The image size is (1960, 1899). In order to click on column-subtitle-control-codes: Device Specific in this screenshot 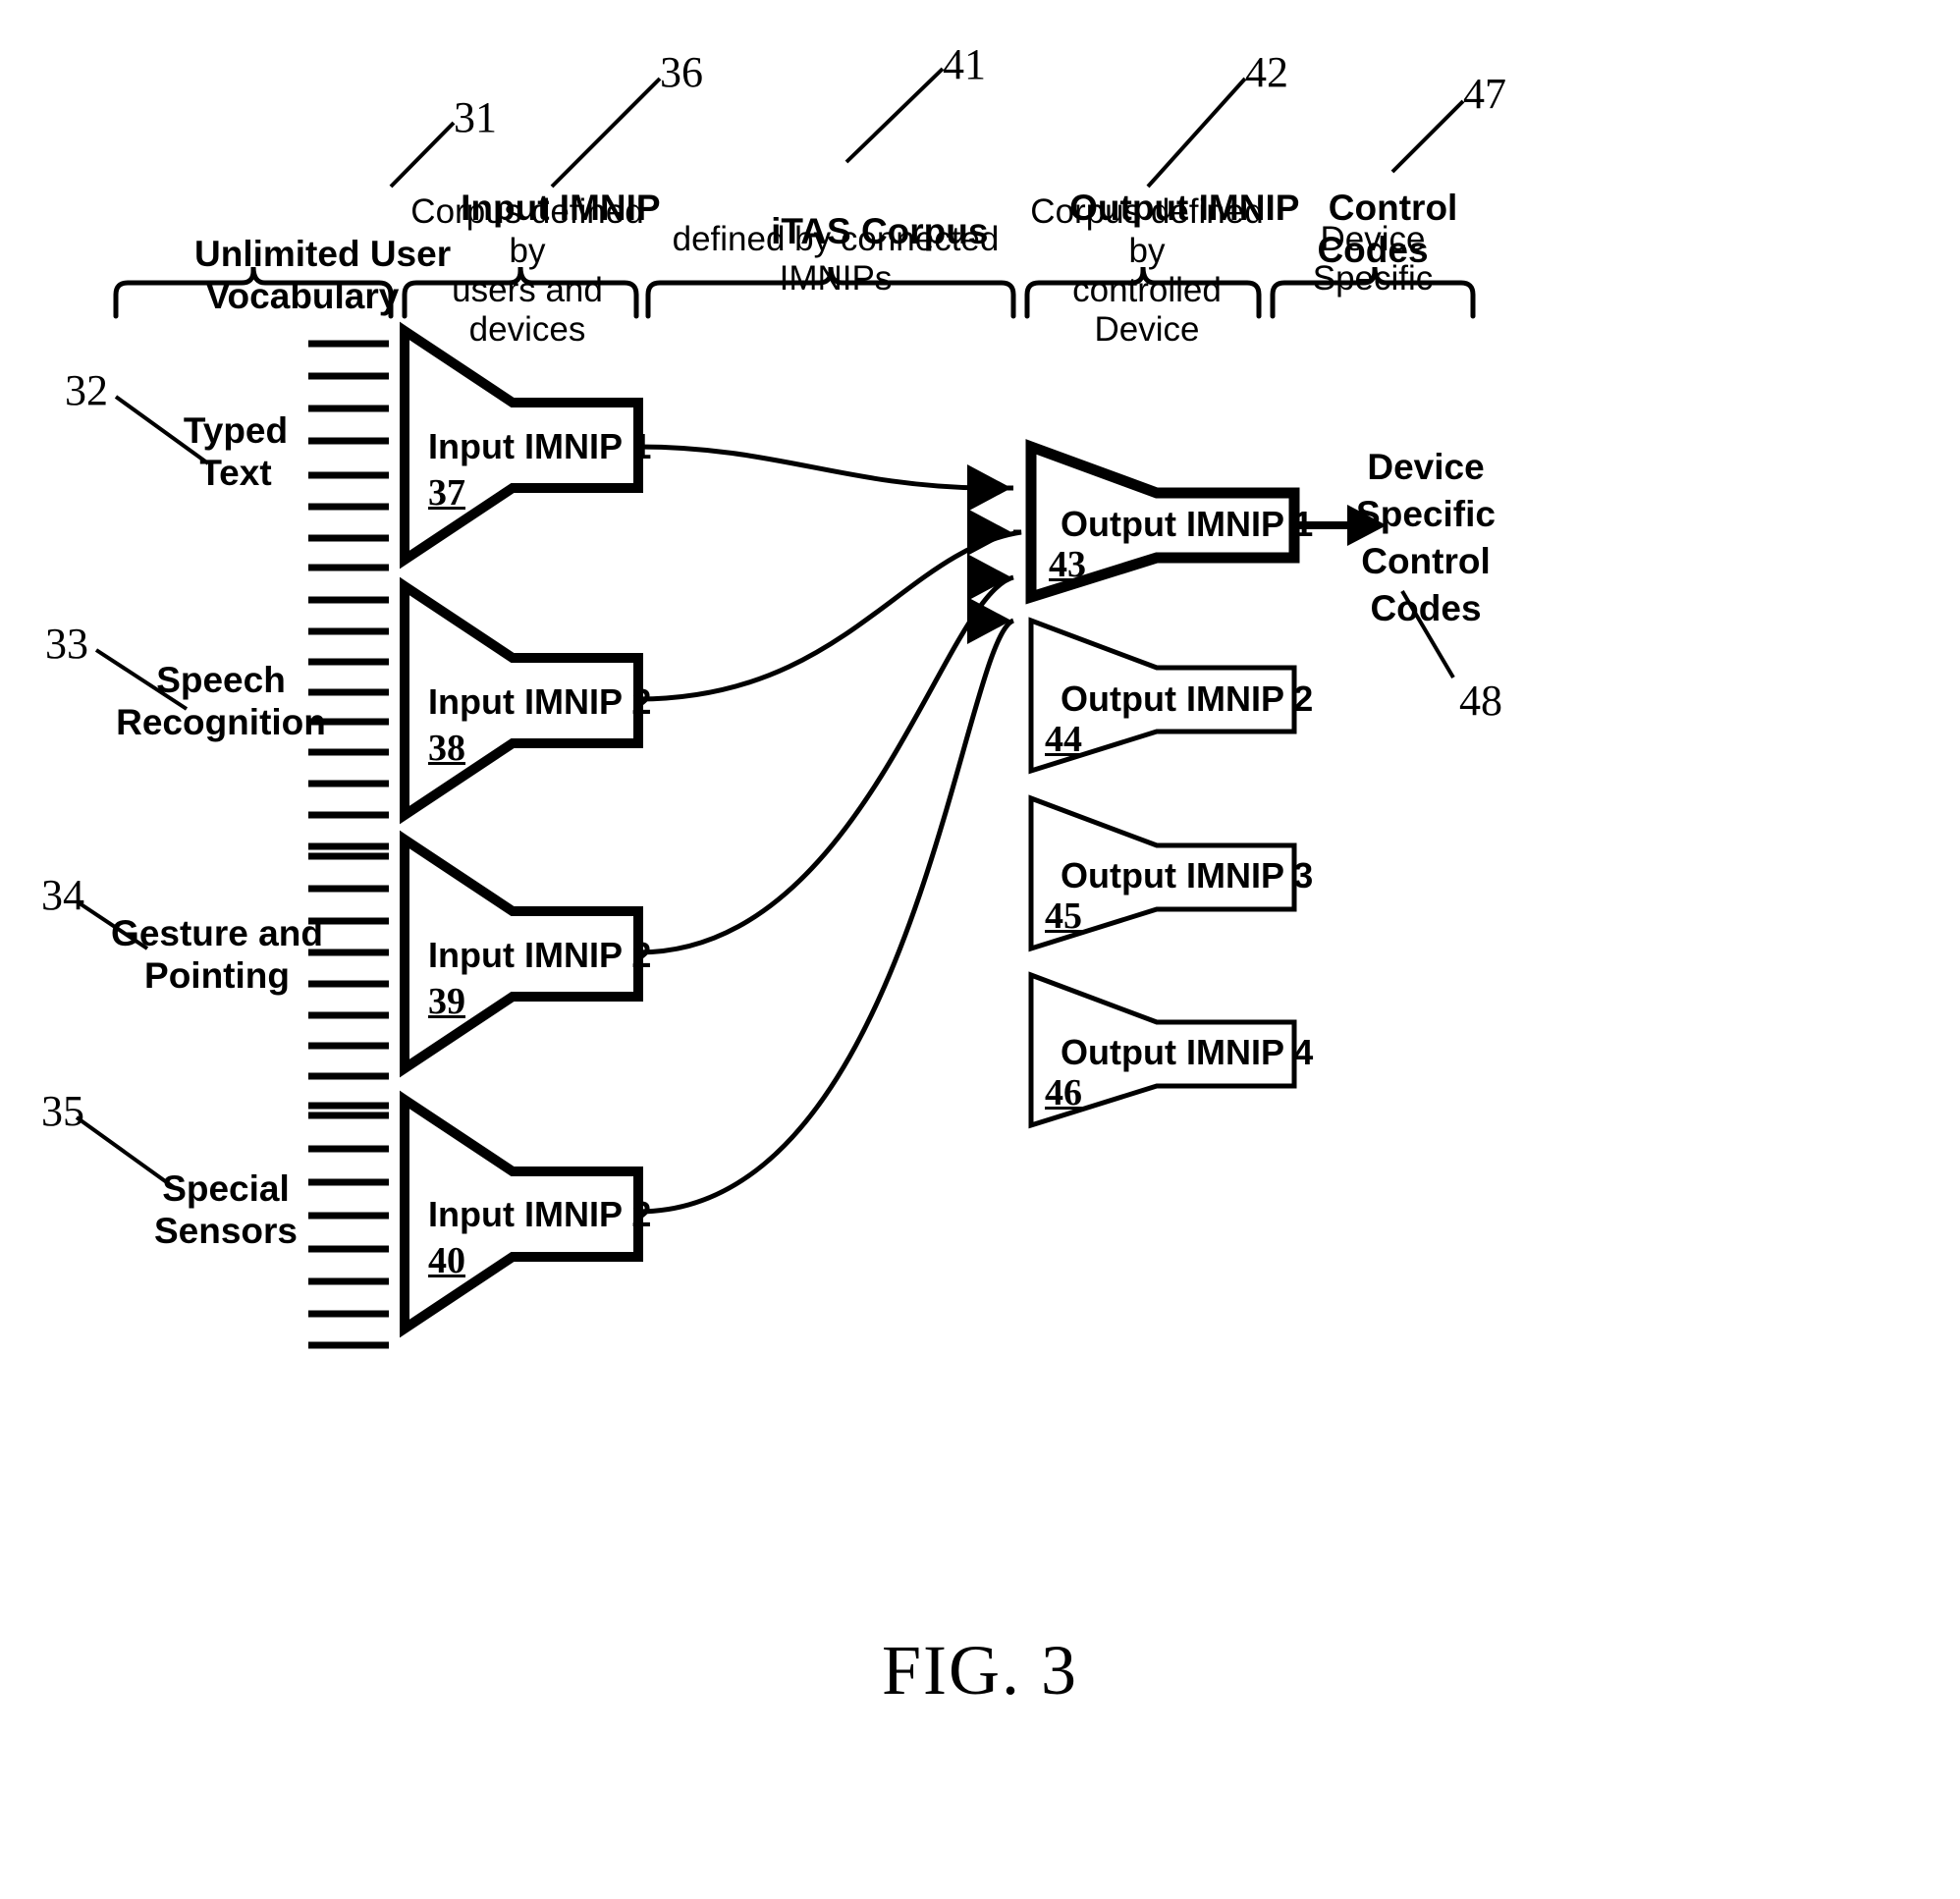, I will do `click(1373, 259)`.